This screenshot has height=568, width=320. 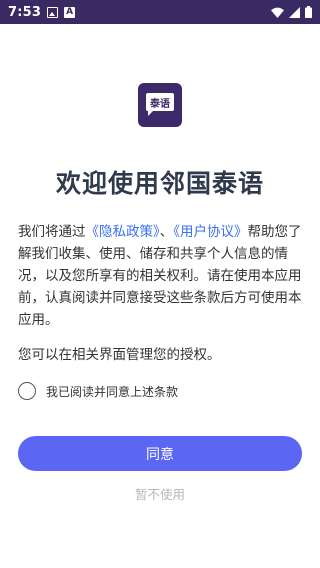 What do you see at coordinates (25, 12) in the screenshot?
I see `status-time: 7:53` at bounding box center [25, 12].